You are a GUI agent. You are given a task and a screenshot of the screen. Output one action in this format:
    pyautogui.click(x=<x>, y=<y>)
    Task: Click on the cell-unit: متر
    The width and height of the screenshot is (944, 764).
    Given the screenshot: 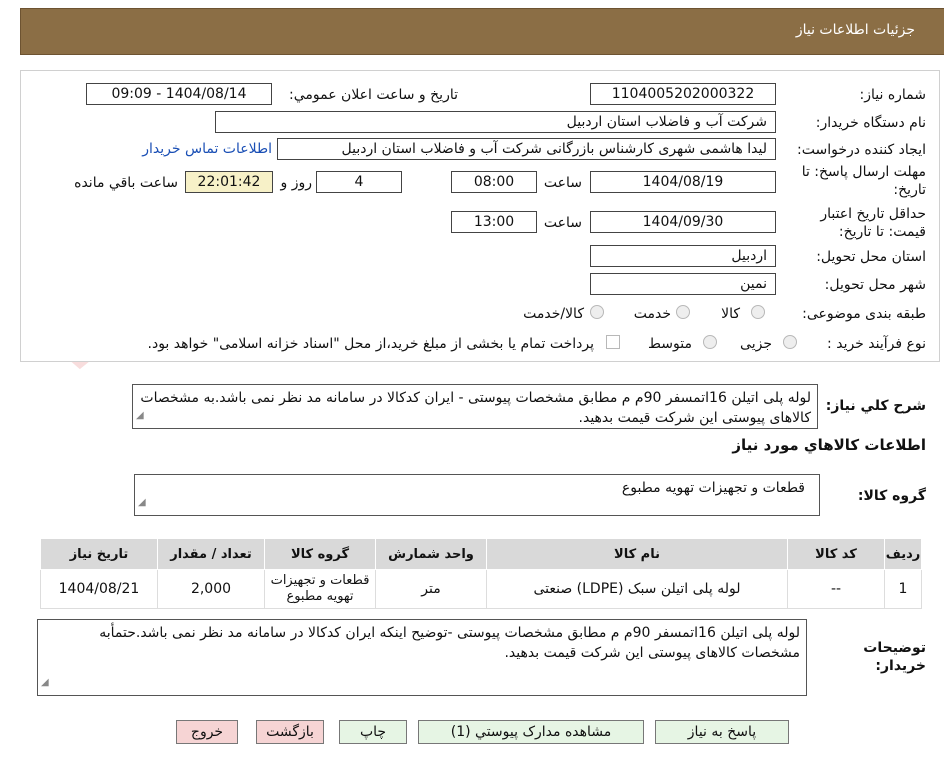 What is the action you would take?
    pyautogui.click(x=431, y=589)
    